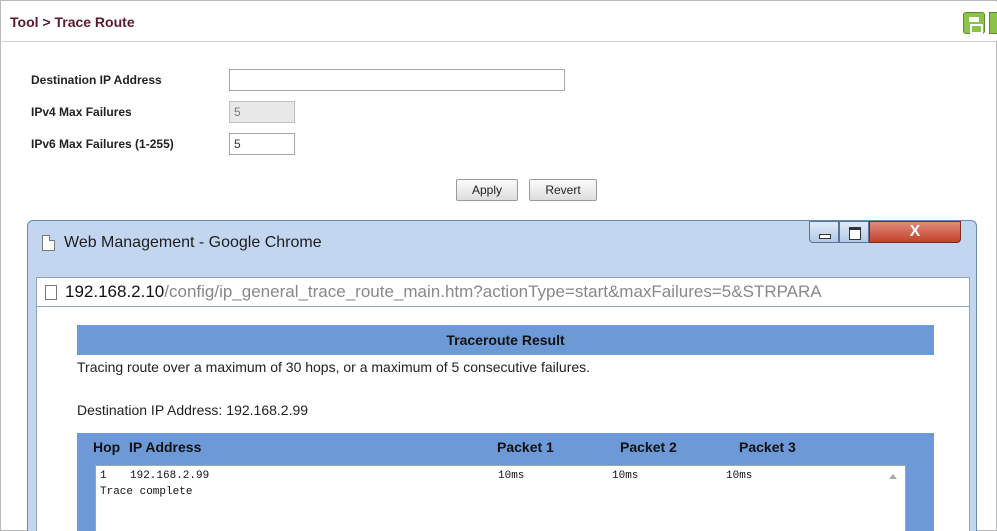 This screenshot has height=531, width=997. Describe the element at coordinates (854, 232) in the screenshot. I see `maximize-button` at that location.